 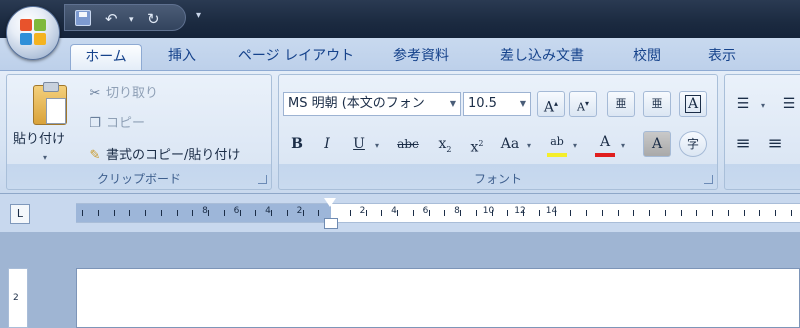 What do you see at coordinates (549, 107) in the screenshot?
I see `grow-font-label: A` at bounding box center [549, 107].